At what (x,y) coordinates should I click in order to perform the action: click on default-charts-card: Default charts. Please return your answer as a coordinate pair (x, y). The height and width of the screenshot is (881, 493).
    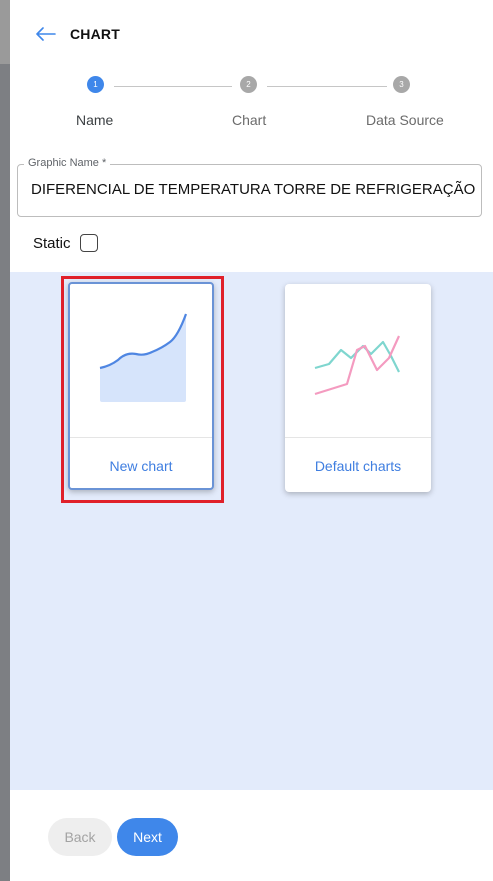
    Looking at the image, I should click on (358, 388).